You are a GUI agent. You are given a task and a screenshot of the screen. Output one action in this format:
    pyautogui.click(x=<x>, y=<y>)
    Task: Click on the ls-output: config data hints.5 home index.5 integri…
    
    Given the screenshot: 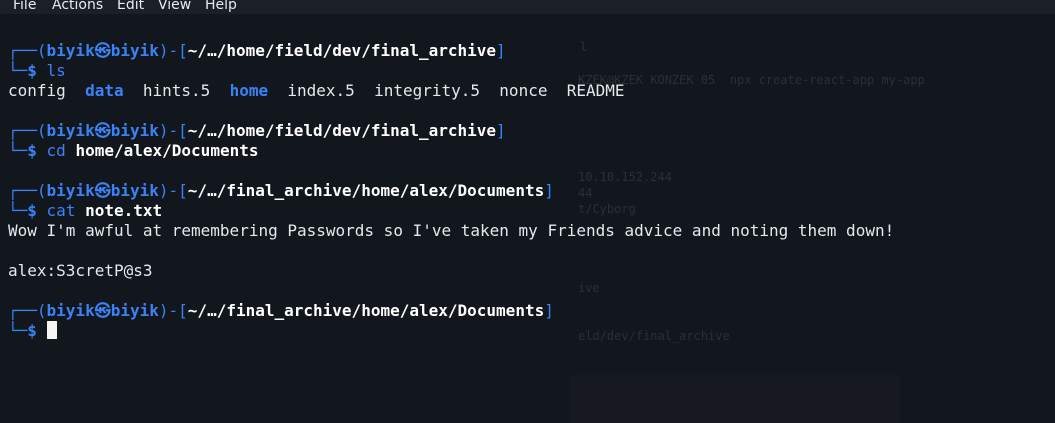 What is the action you would take?
    pyautogui.click(x=316, y=90)
    